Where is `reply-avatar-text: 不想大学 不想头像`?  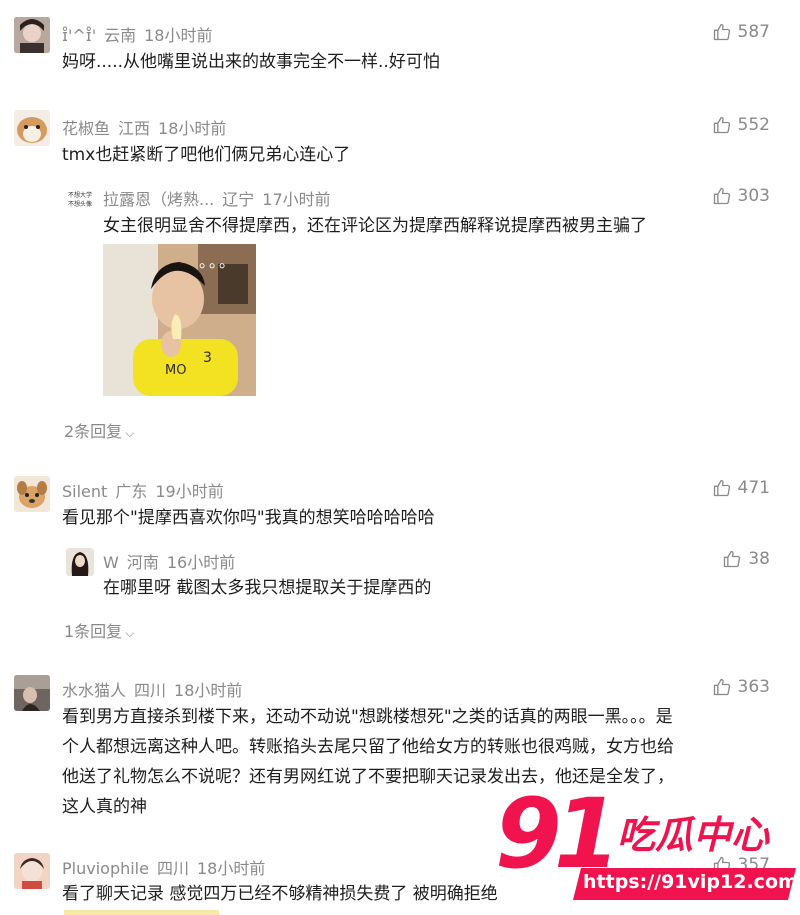 reply-avatar-text: 不想大学 不想头像 is located at coordinates (79, 200).